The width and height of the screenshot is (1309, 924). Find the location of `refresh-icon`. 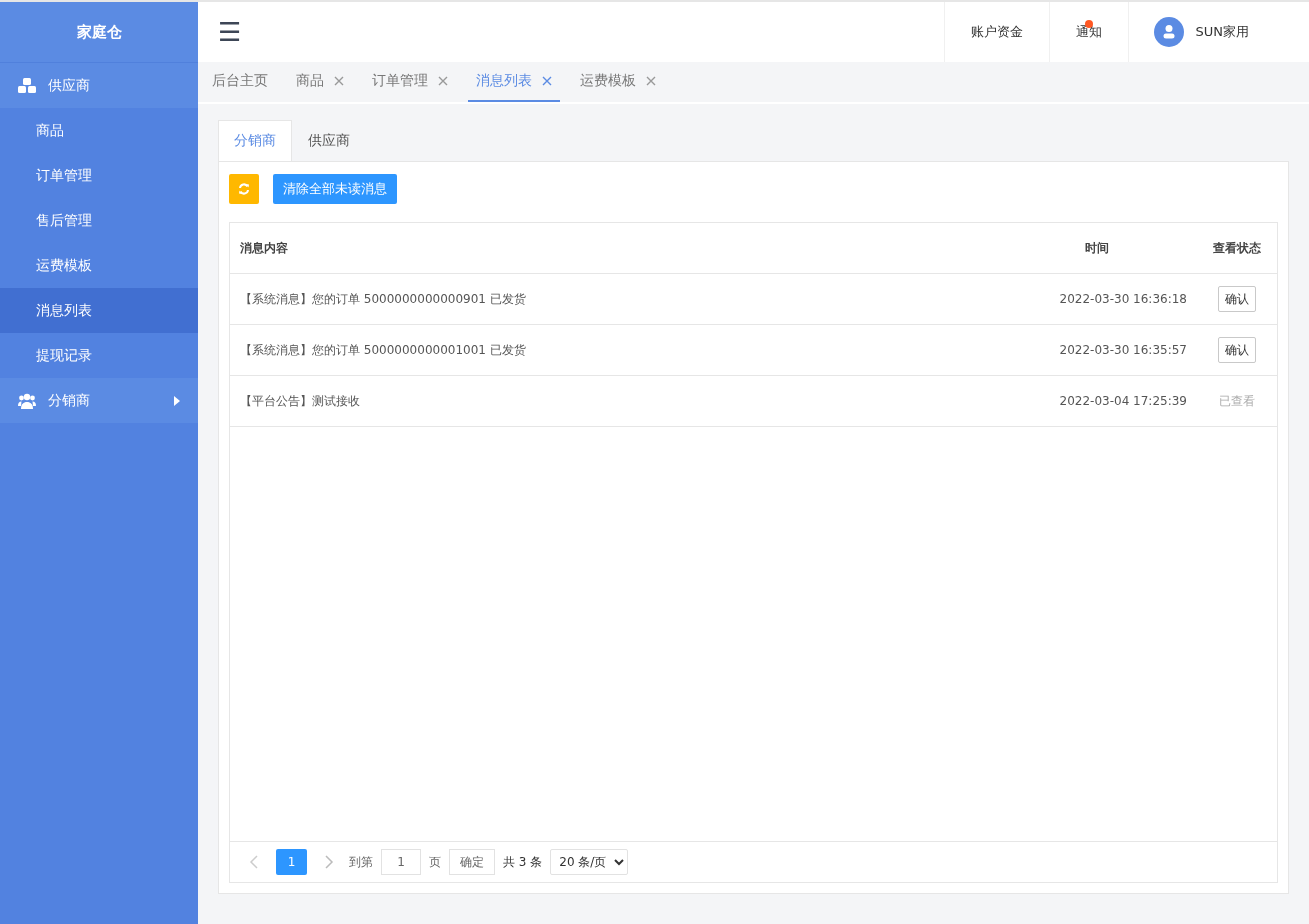

refresh-icon is located at coordinates (244, 189).